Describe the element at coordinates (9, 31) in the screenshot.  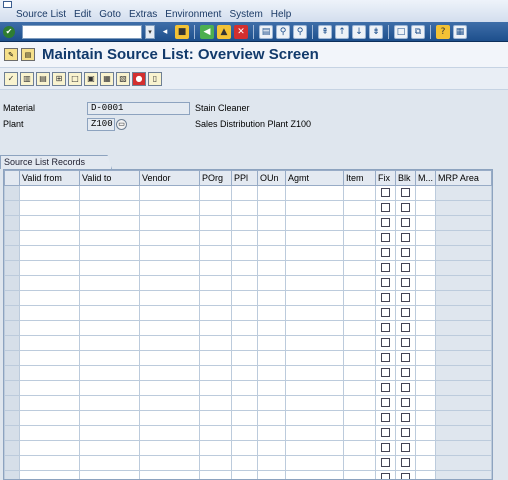
I see `enter-icon: ✔` at that location.